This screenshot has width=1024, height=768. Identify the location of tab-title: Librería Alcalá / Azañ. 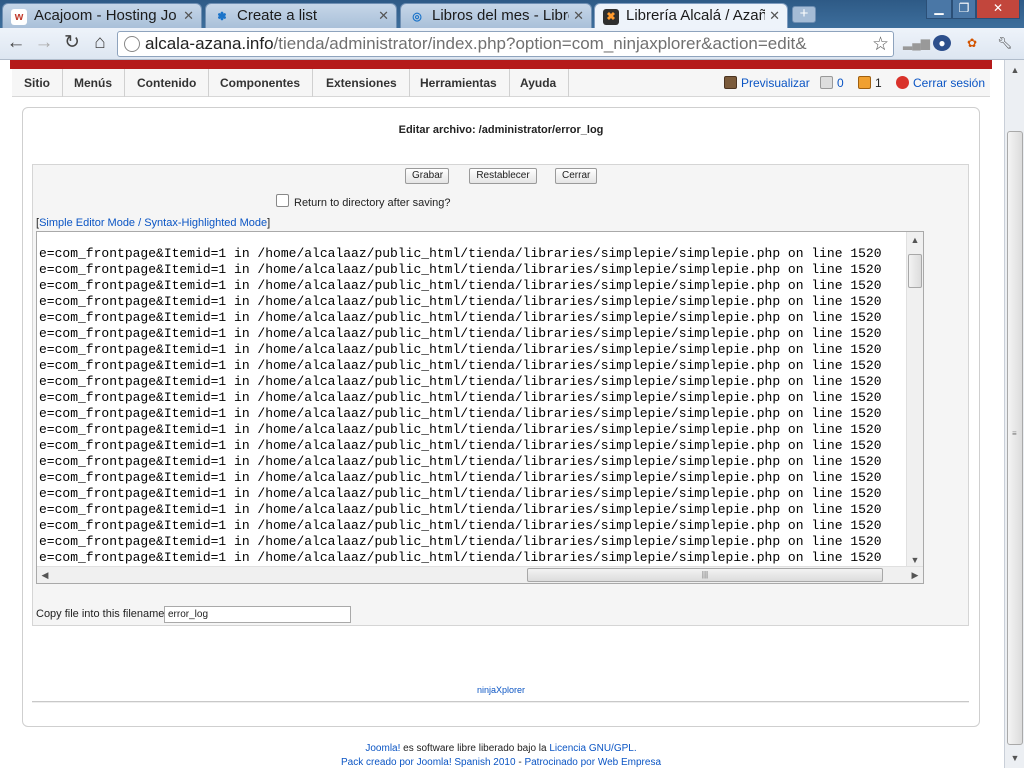
(695, 15).